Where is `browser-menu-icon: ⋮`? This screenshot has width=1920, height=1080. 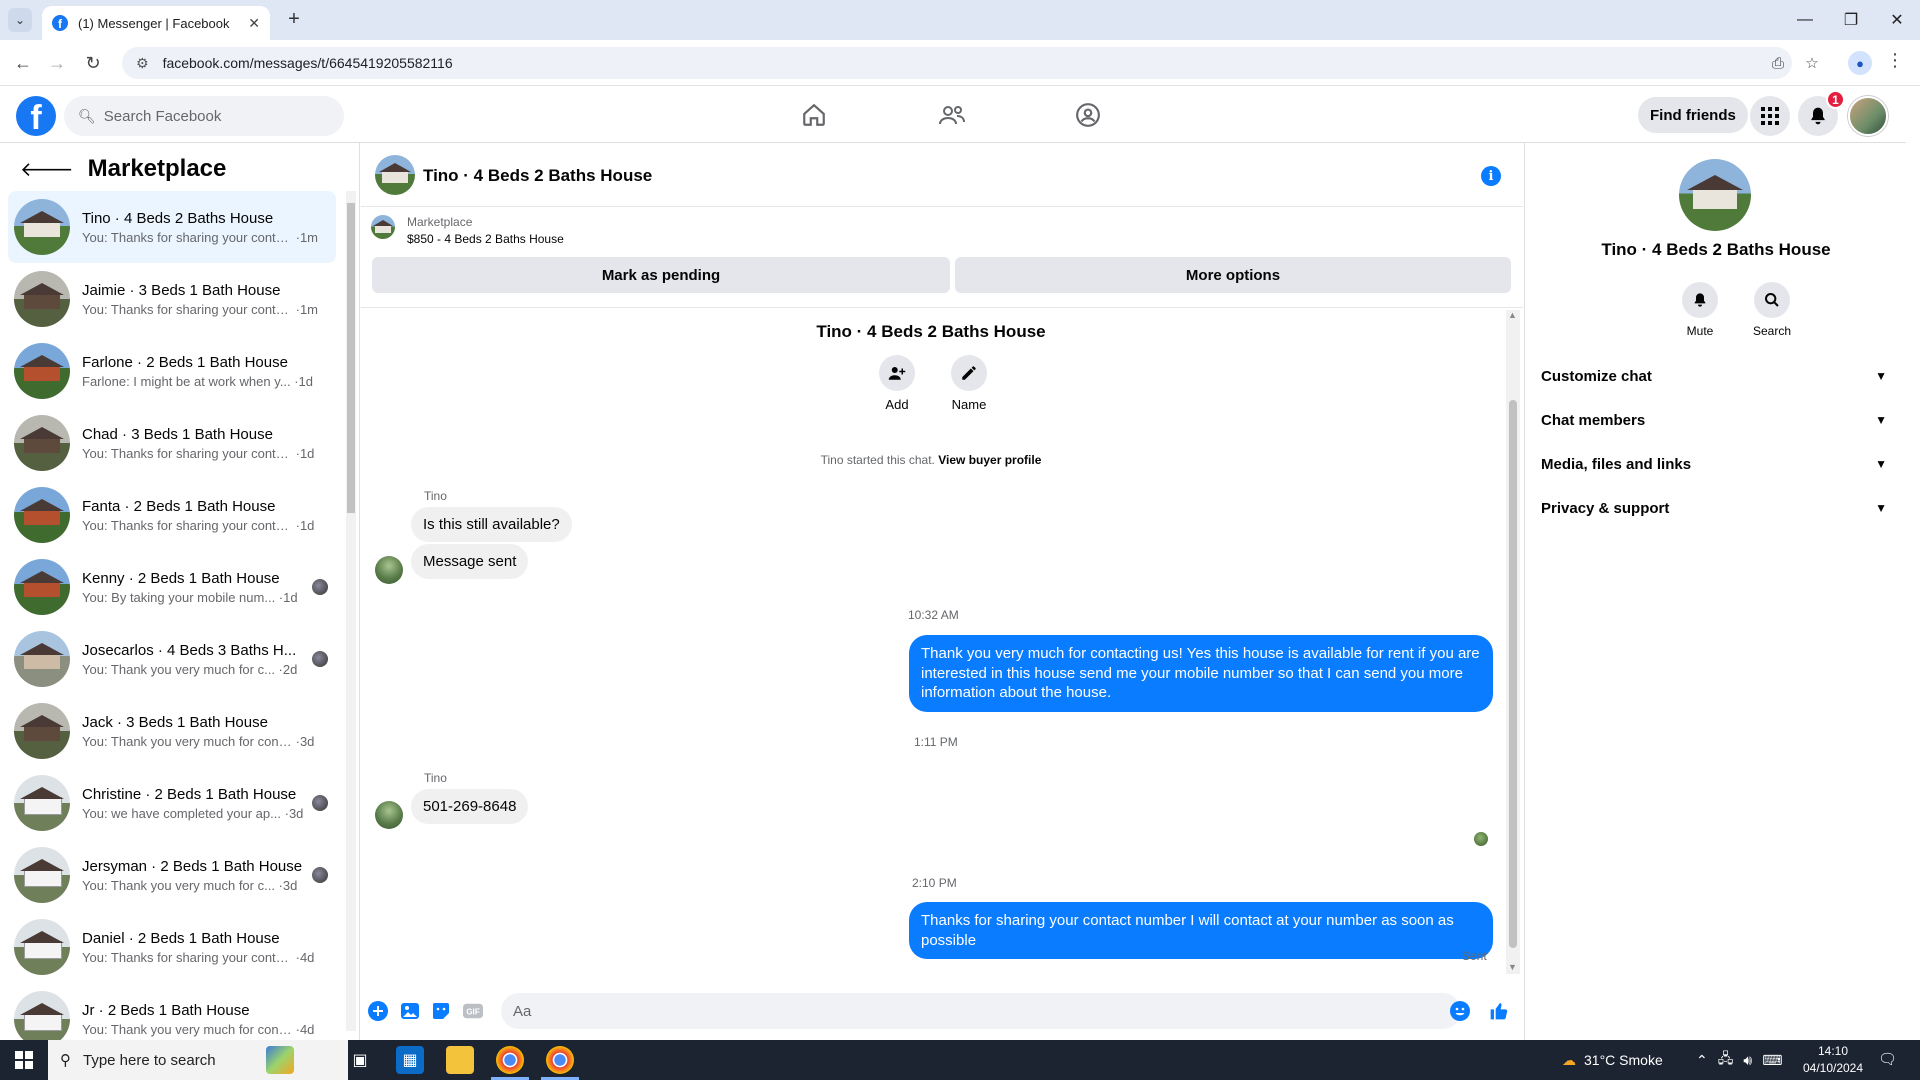 browser-menu-icon: ⋮ is located at coordinates (1895, 60).